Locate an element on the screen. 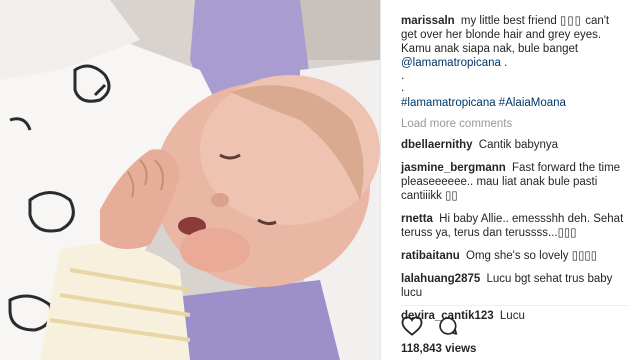 Image resolution: width=640 pixels, height=360 pixels. comment-item: dbellaernithy Cantik babynya is located at coordinates (514, 145).